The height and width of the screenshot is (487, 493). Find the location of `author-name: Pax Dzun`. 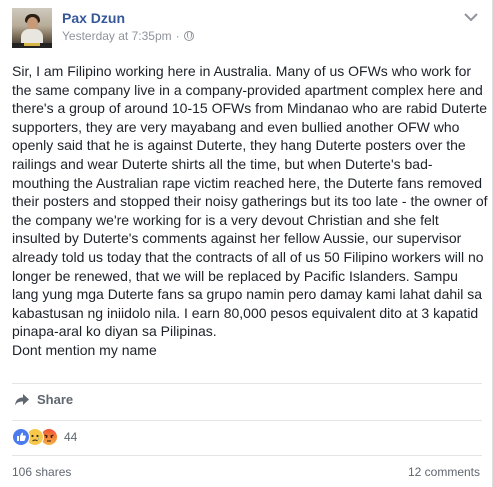

author-name: Pax Dzun is located at coordinates (93, 18).